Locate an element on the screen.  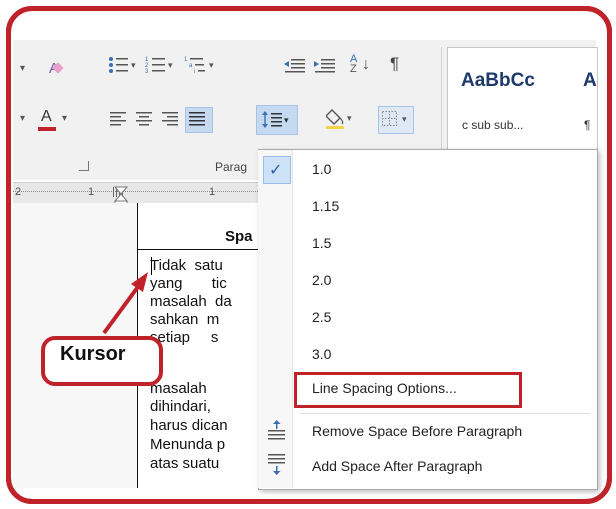
callout-arrow is located at coordinates (125, 303).